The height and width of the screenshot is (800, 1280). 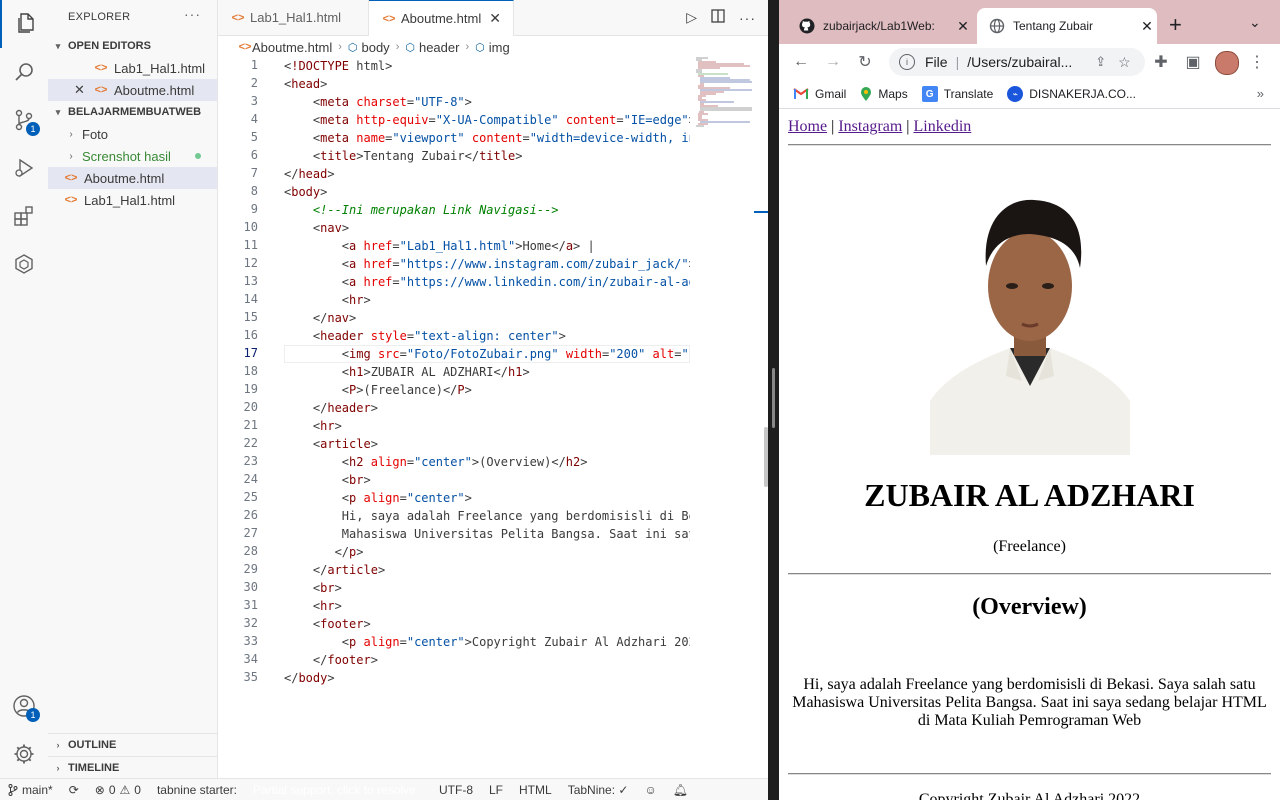 I want to click on nav-link-linkedin: Linkedin, so click(x=943, y=126).